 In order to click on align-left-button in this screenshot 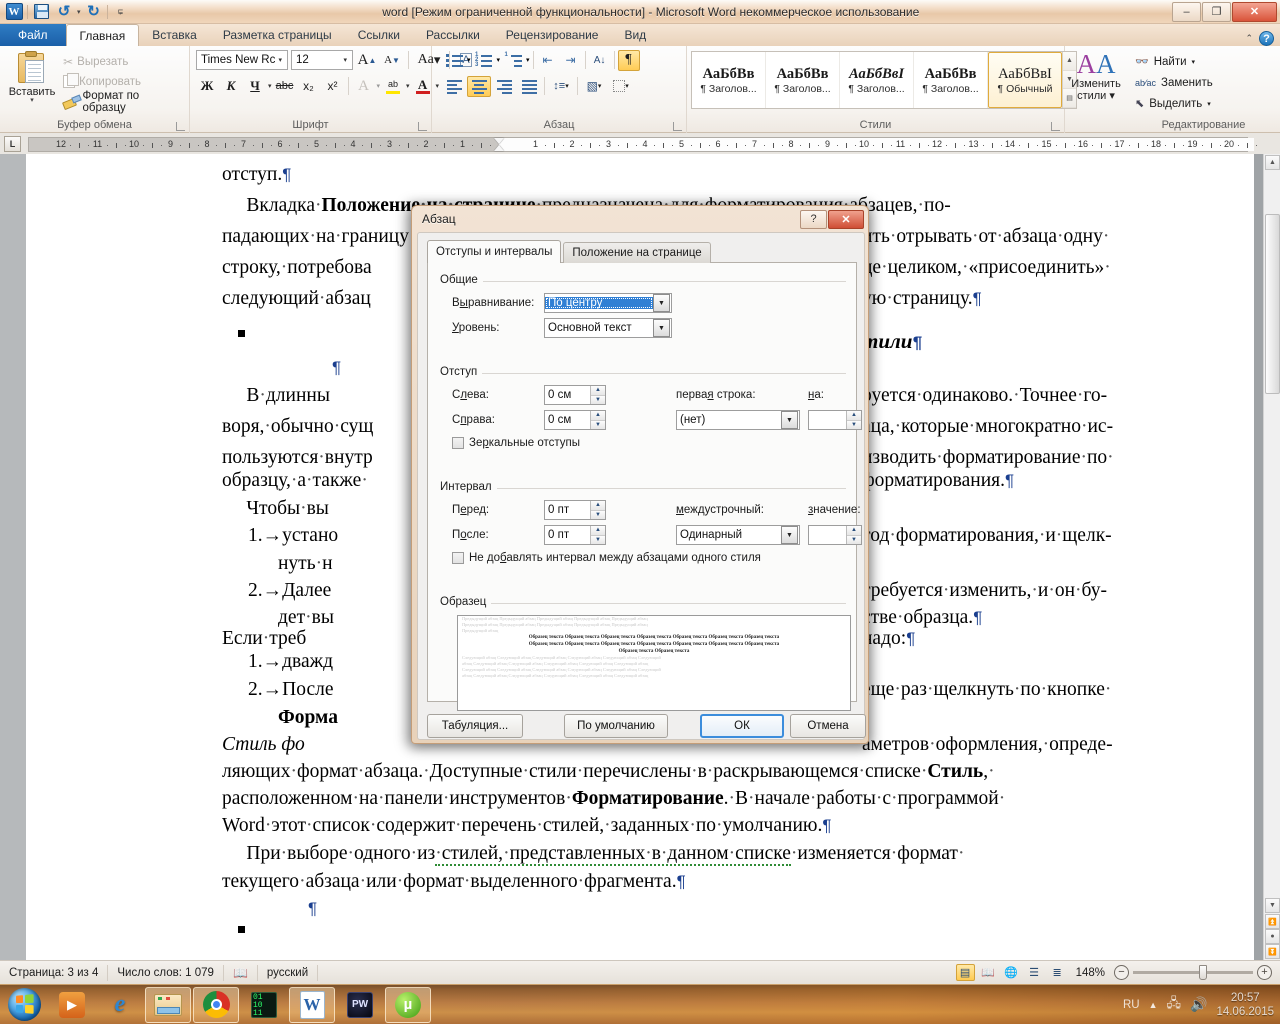, I will do `click(454, 86)`.